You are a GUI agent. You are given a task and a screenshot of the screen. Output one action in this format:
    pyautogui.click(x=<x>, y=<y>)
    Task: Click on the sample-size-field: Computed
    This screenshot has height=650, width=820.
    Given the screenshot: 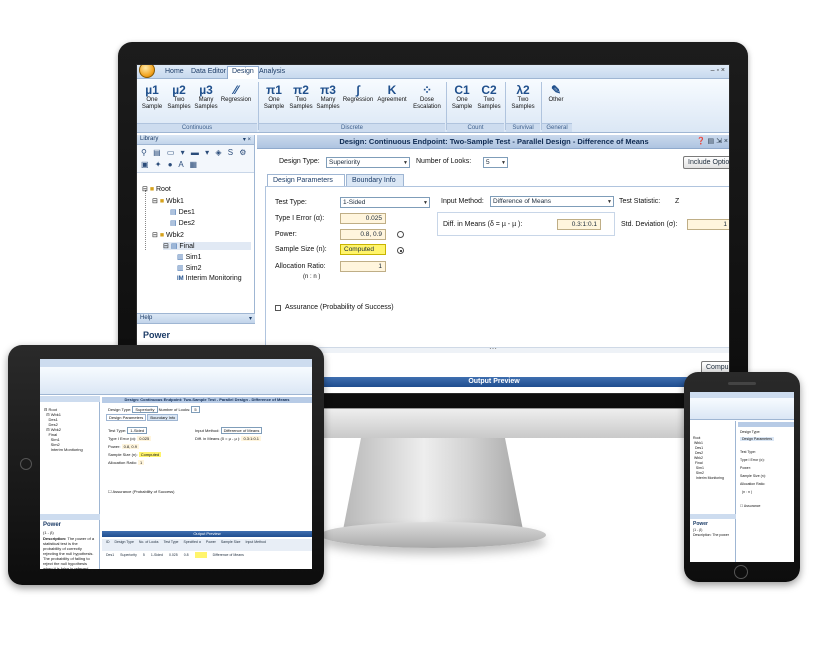 What is the action you would take?
    pyautogui.click(x=363, y=249)
    